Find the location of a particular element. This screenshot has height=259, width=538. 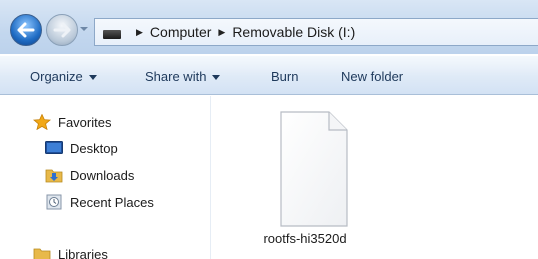

new-folder-label: New folder is located at coordinates (372, 76).